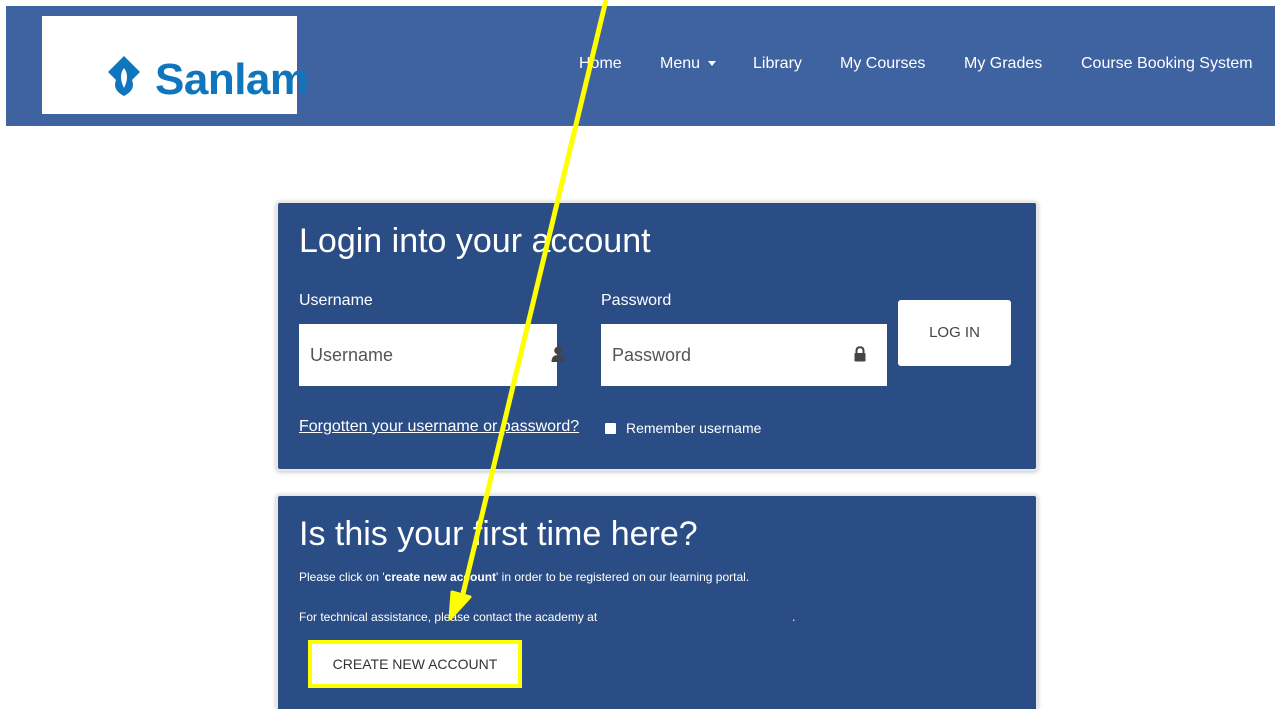 Image resolution: width=1275 pixels, height=709 pixels. I want to click on username-label: Username, so click(336, 300).